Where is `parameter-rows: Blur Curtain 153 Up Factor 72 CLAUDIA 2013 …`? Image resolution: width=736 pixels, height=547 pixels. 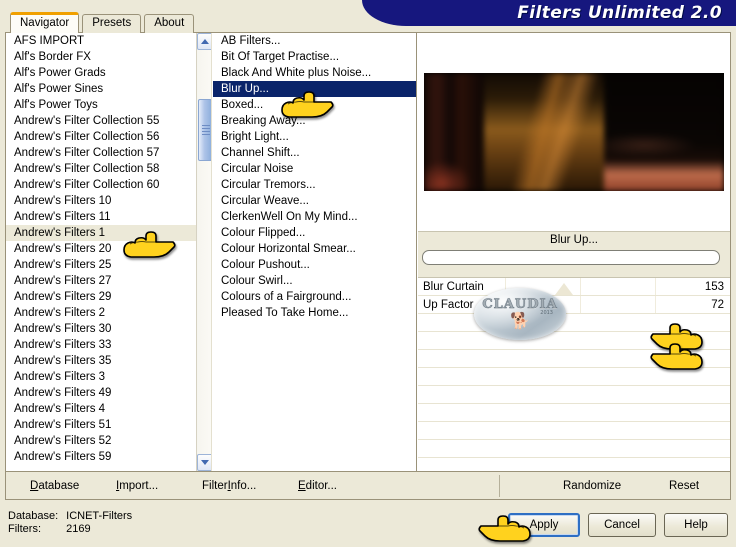 parameter-rows: Blur Curtain 153 Up Factor 72 CLAUDIA 2013 … is located at coordinates (574, 374).